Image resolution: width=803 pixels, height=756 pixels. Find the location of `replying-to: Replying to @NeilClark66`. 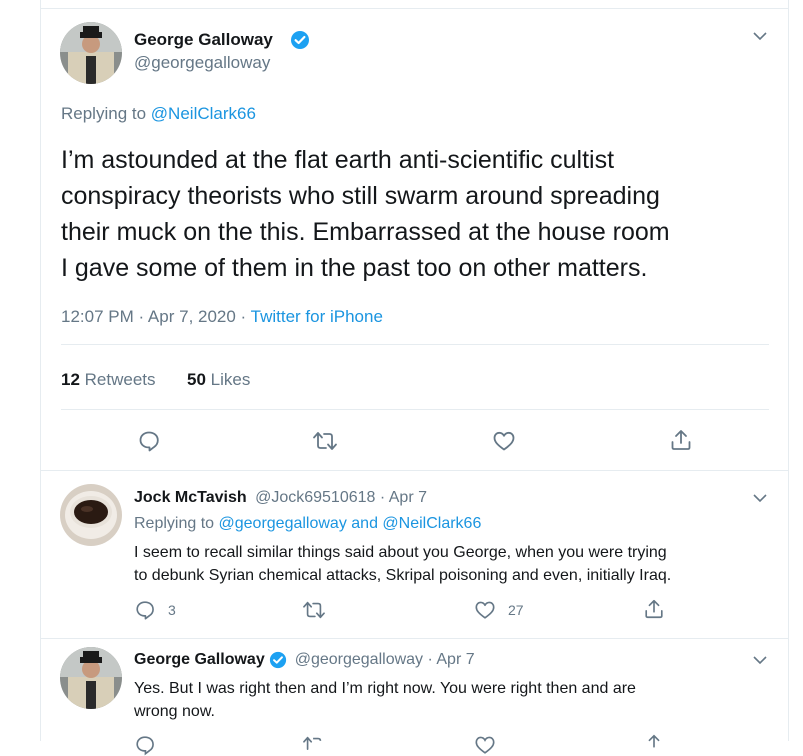

replying-to: Replying to @NeilClark66 is located at coordinates (158, 114).